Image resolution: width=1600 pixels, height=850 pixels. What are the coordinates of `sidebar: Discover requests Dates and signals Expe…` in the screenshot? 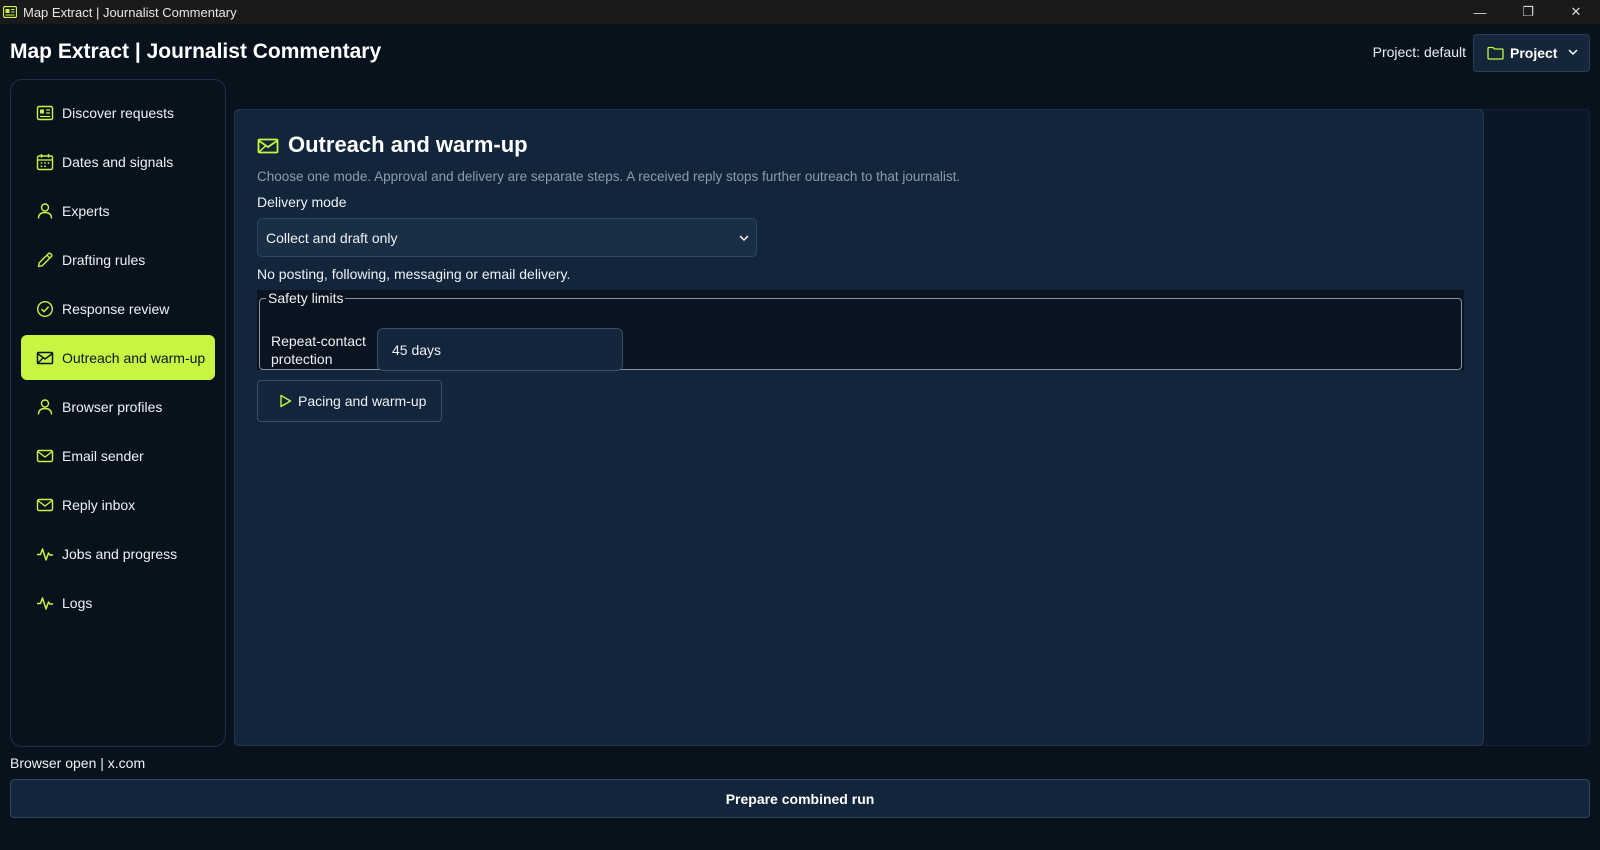 It's located at (118, 413).